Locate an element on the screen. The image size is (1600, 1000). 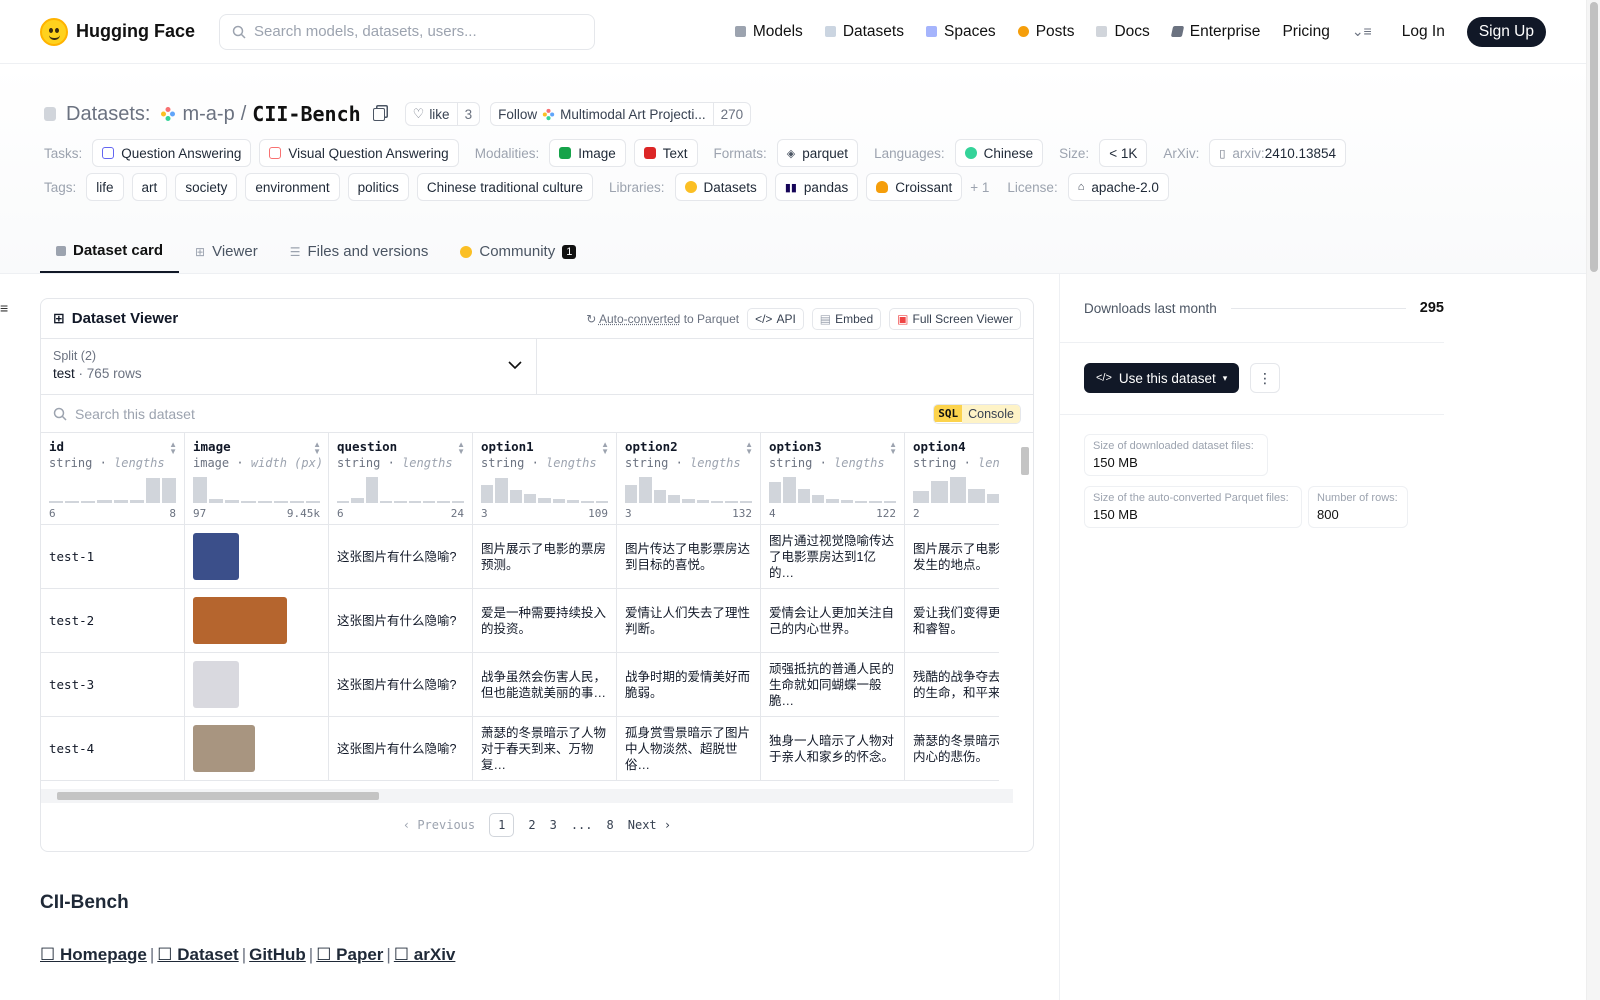
cell-id: test-2 is located at coordinates (113, 620).